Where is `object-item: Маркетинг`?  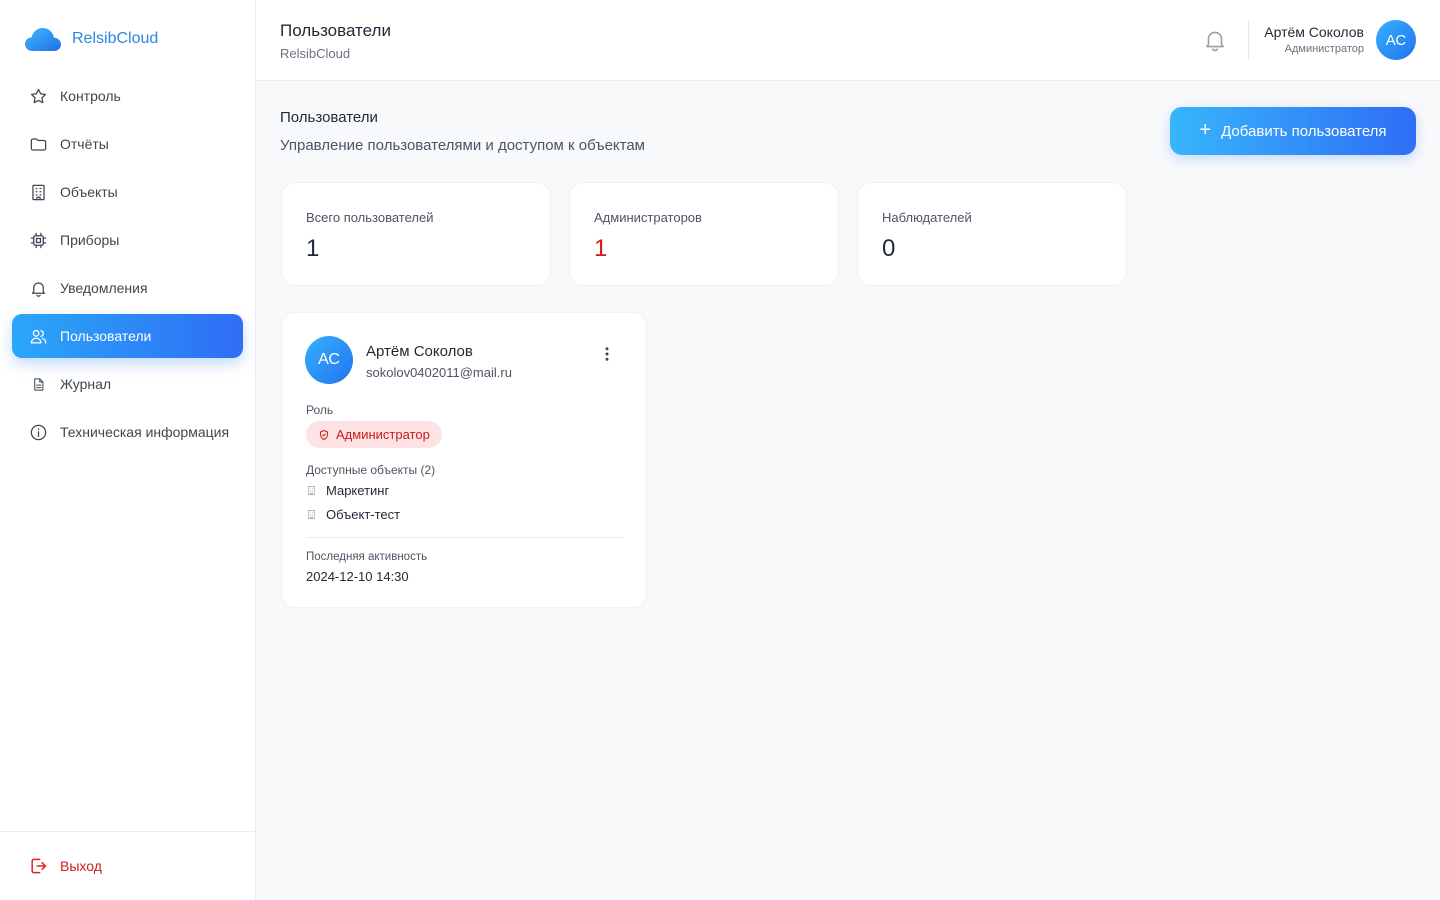
object-item: Маркетинг is located at coordinates (347, 490).